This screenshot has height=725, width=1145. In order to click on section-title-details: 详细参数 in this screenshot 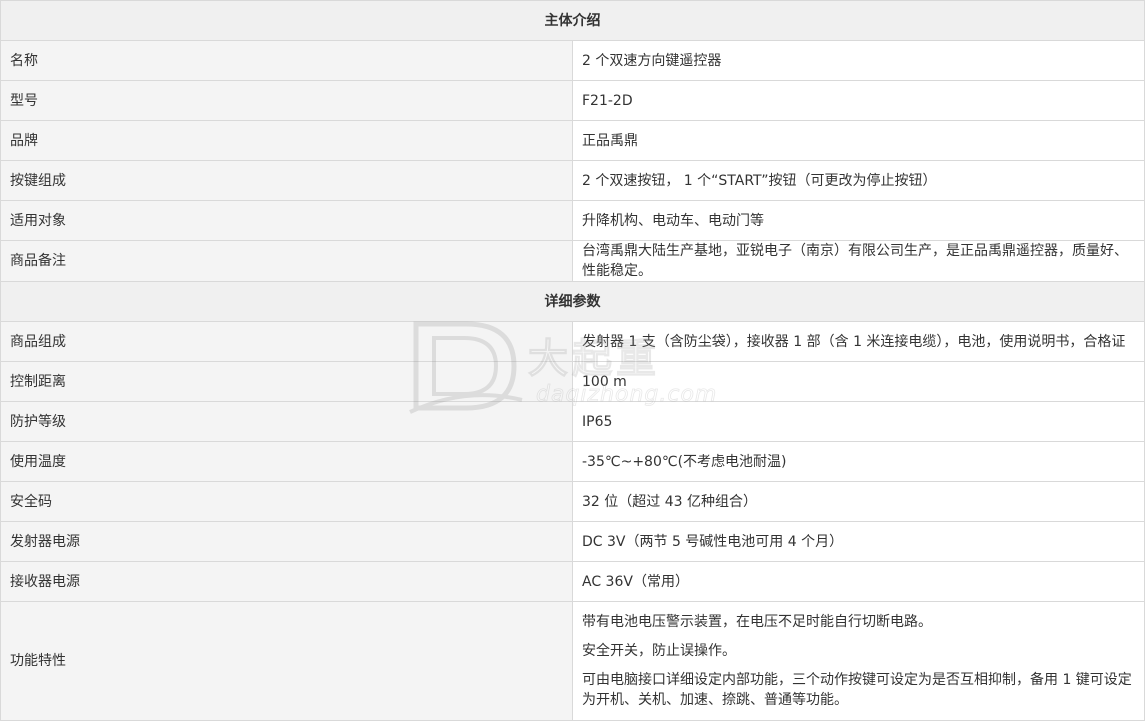, I will do `click(572, 301)`.